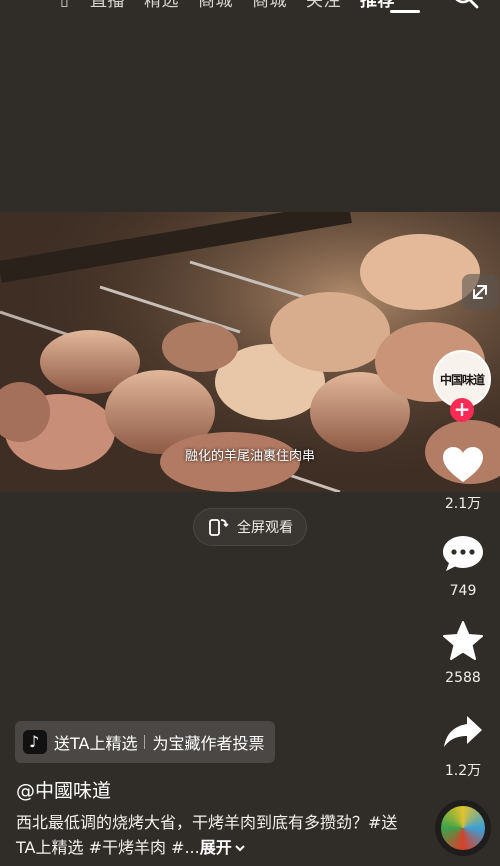 The image size is (500, 866). I want to click on heart-icon, so click(463, 465).